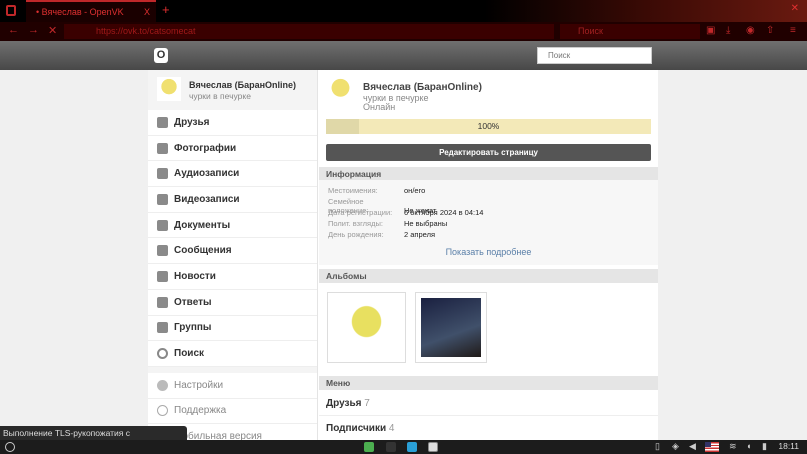 The width and height of the screenshot is (807, 454). Describe the element at coordinates (793, 30) in the screenshot. I see `menu-icon: ≡` at that location.